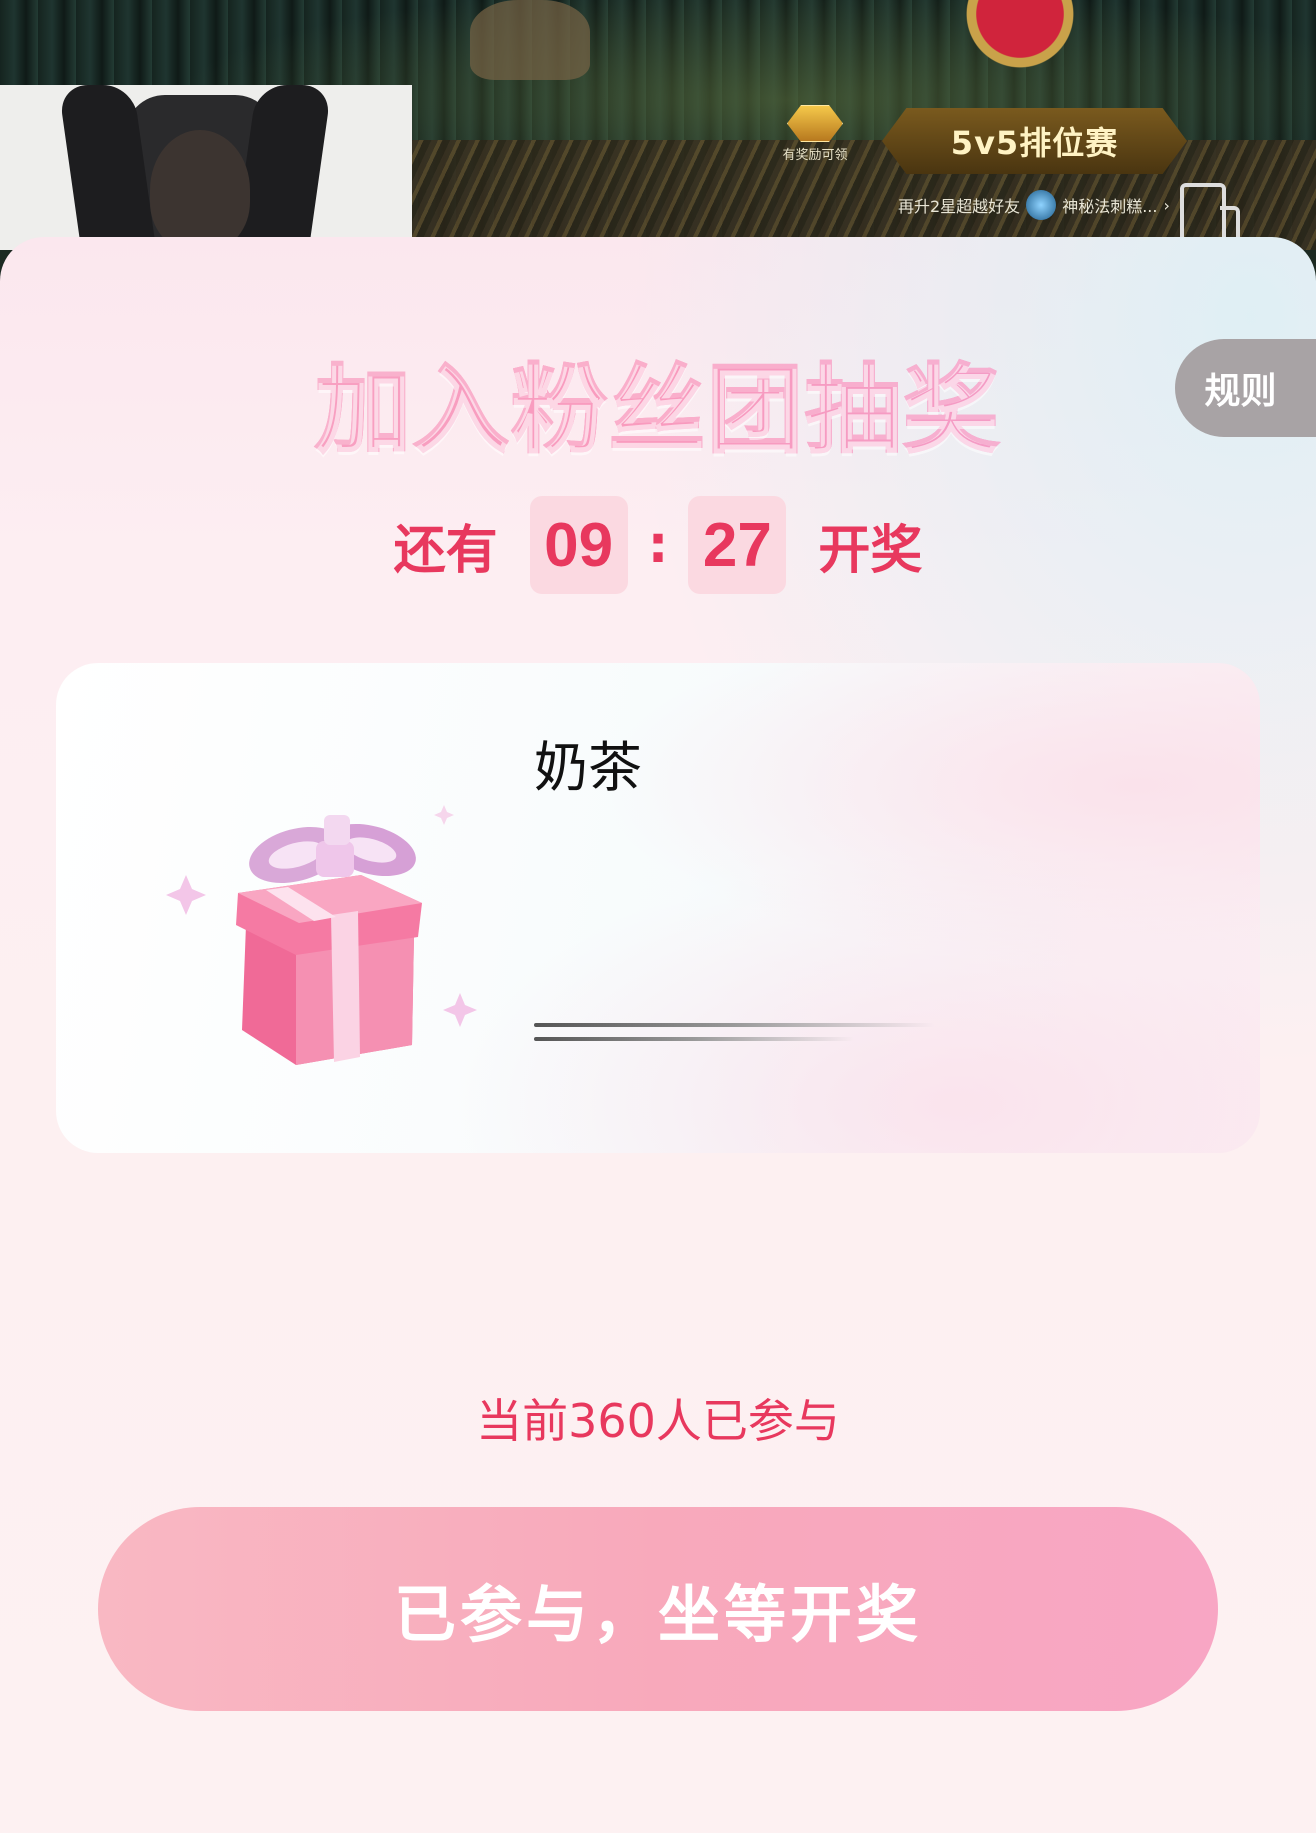 This screenshot has height=1833, width=1316. Describe the element at coordinates (326, 925) in the screenshot. I see `gift-box-icon` at that location.